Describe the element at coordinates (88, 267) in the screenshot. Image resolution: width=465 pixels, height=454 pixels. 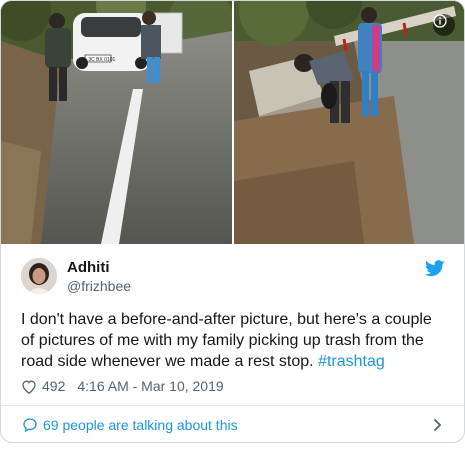
I see `author-name: Adhiti` at that location.